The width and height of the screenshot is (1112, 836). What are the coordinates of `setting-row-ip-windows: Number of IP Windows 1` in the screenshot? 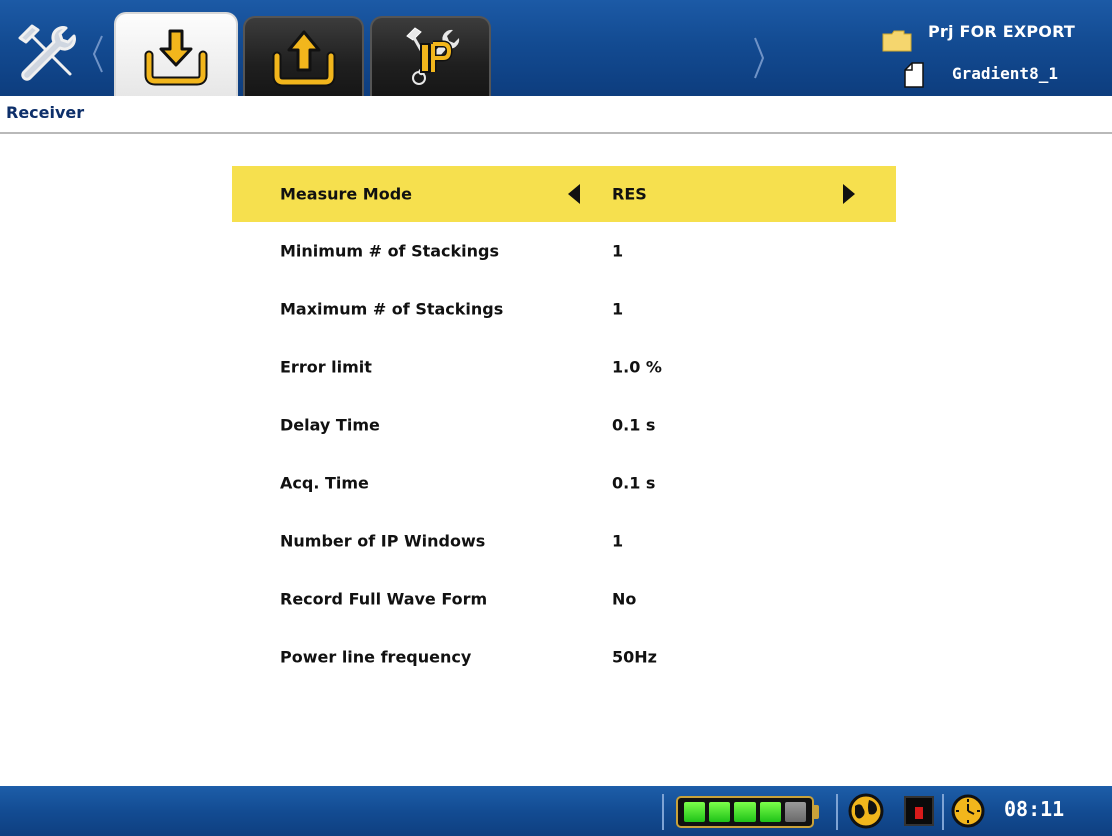 It's located at (564, 541).